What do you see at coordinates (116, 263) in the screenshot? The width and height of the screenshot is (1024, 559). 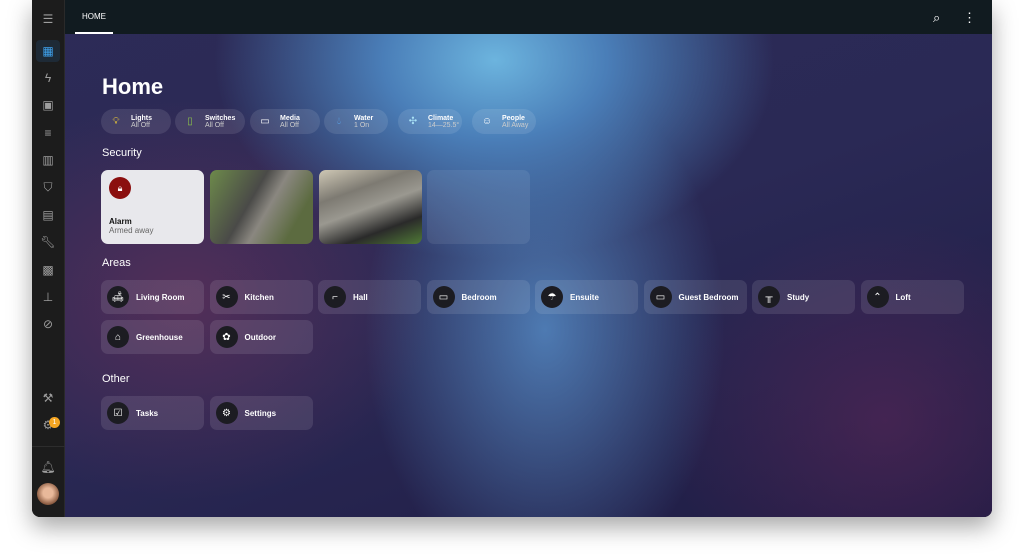 I see `section-areas: Areas` at bounding box center [116, 263].